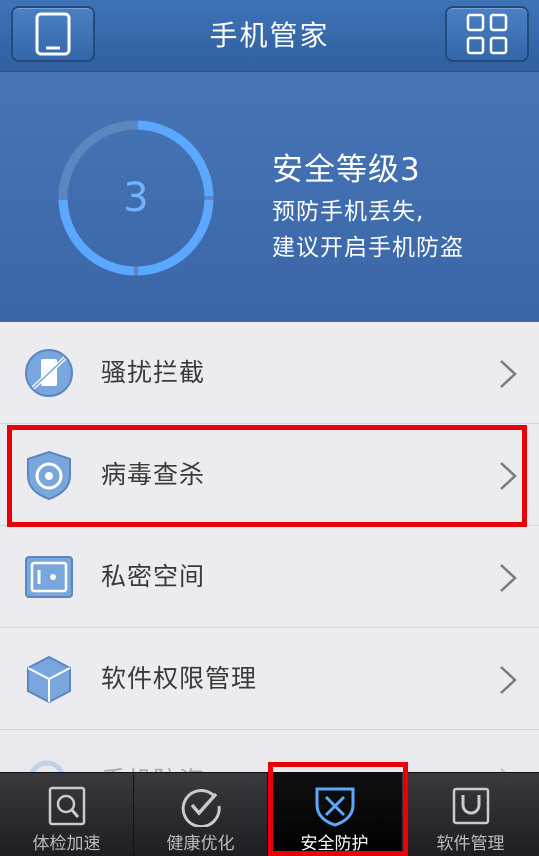  Describe the element at coordinates (49, 475) in the screenshot. I see `shield-target-icon` at that location.